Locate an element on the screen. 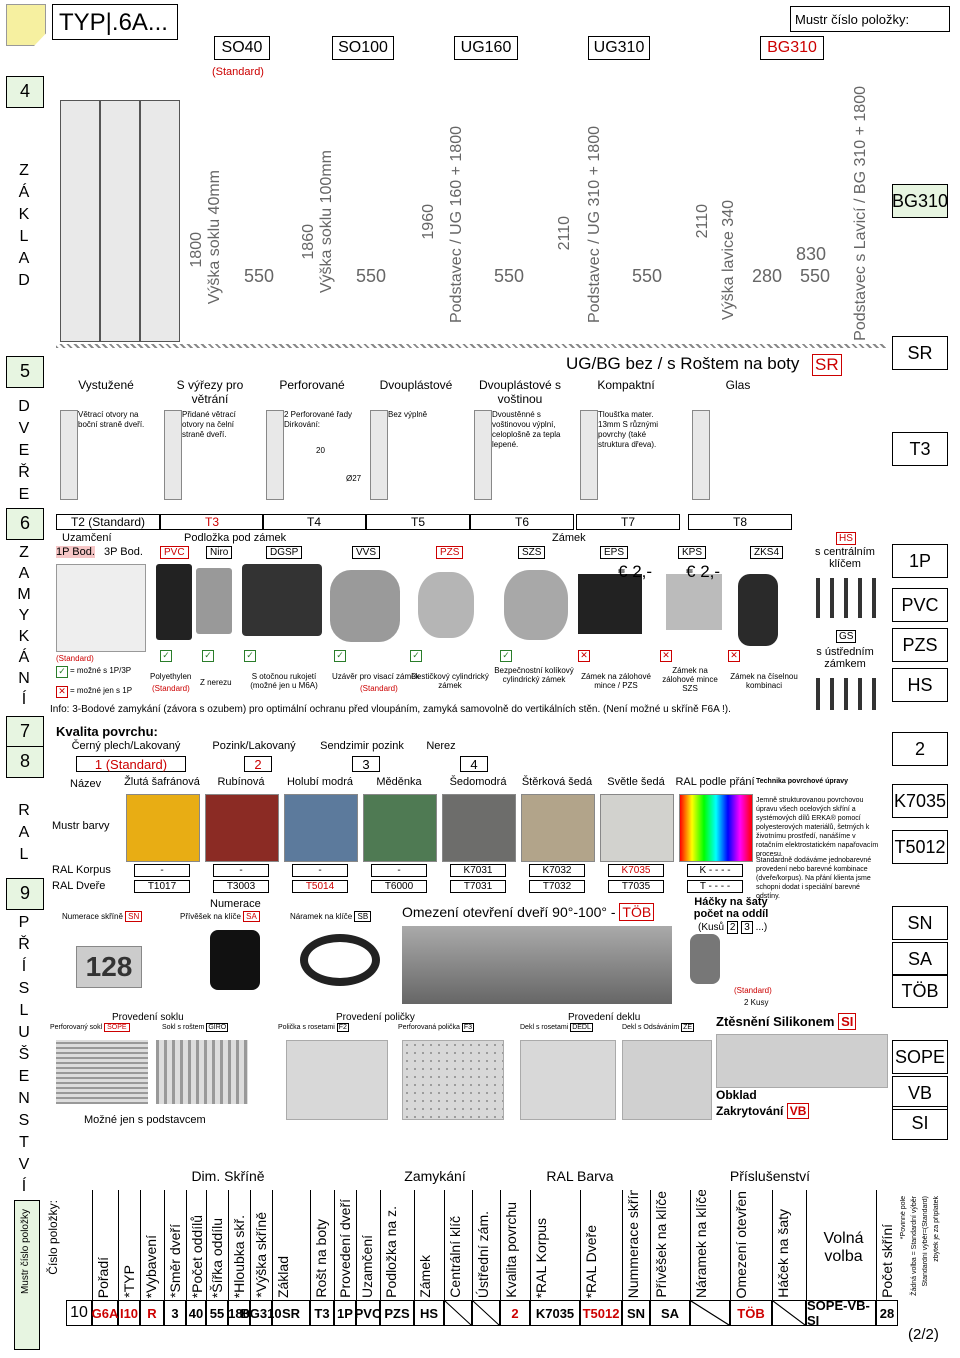 This screenshot has height=1358, width=960. order-value-25: SOPE-VB-SI is located at coordinates (841, 1313).